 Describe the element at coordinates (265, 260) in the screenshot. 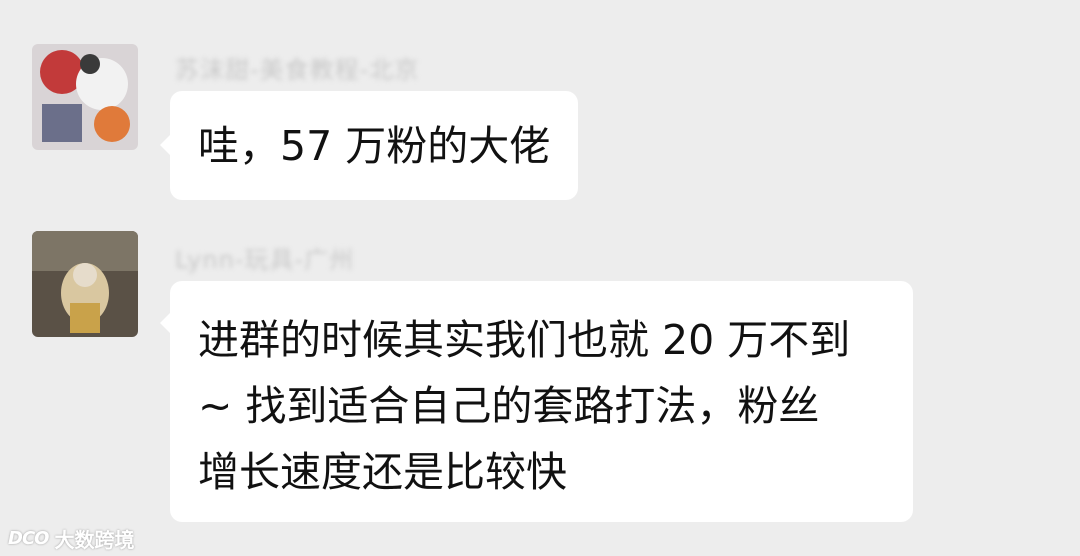

I see `sender-name: Lynn-玩具-广州` at that location.